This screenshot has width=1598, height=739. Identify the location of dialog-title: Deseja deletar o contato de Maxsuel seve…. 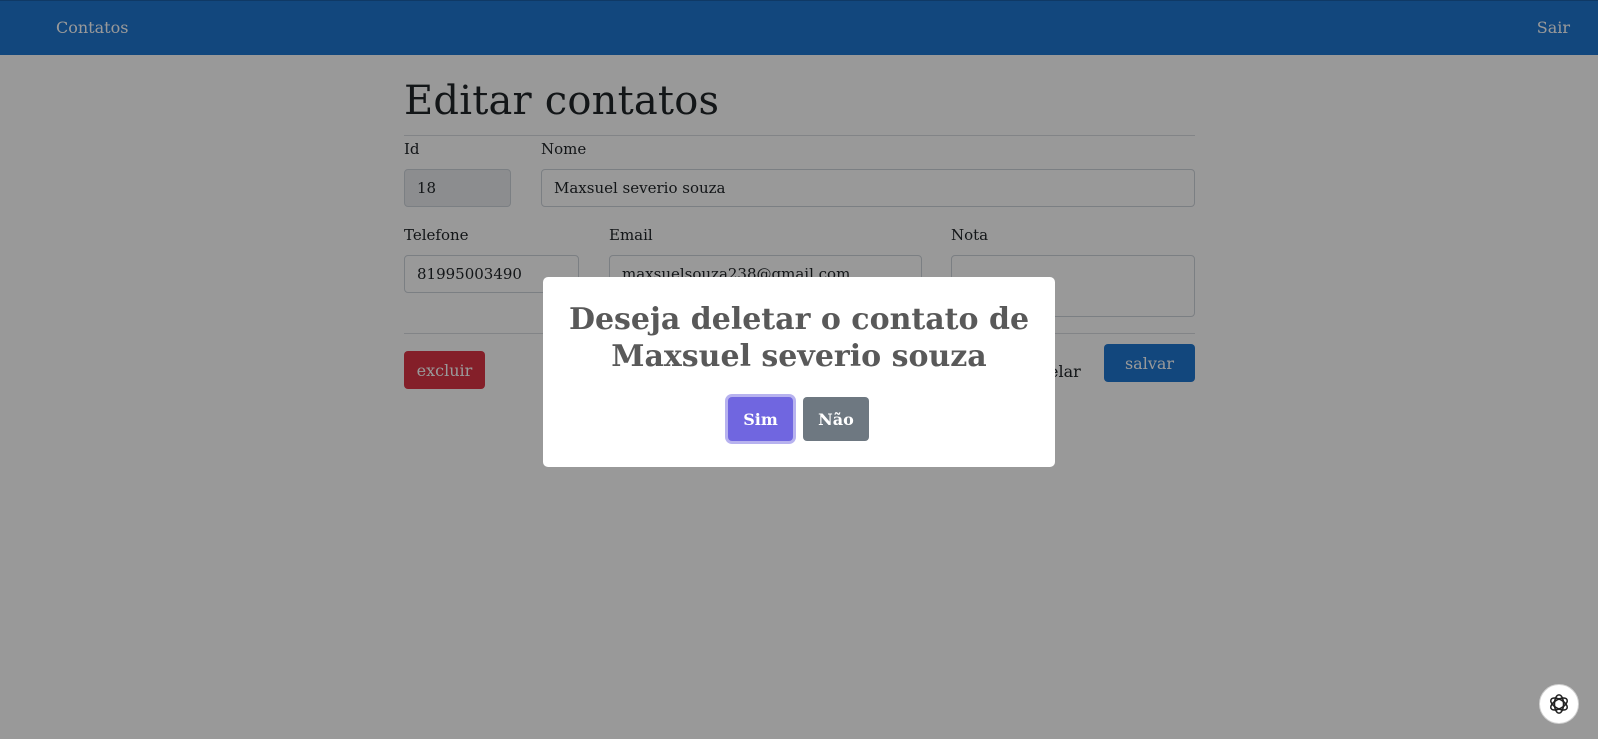
(799, 338).